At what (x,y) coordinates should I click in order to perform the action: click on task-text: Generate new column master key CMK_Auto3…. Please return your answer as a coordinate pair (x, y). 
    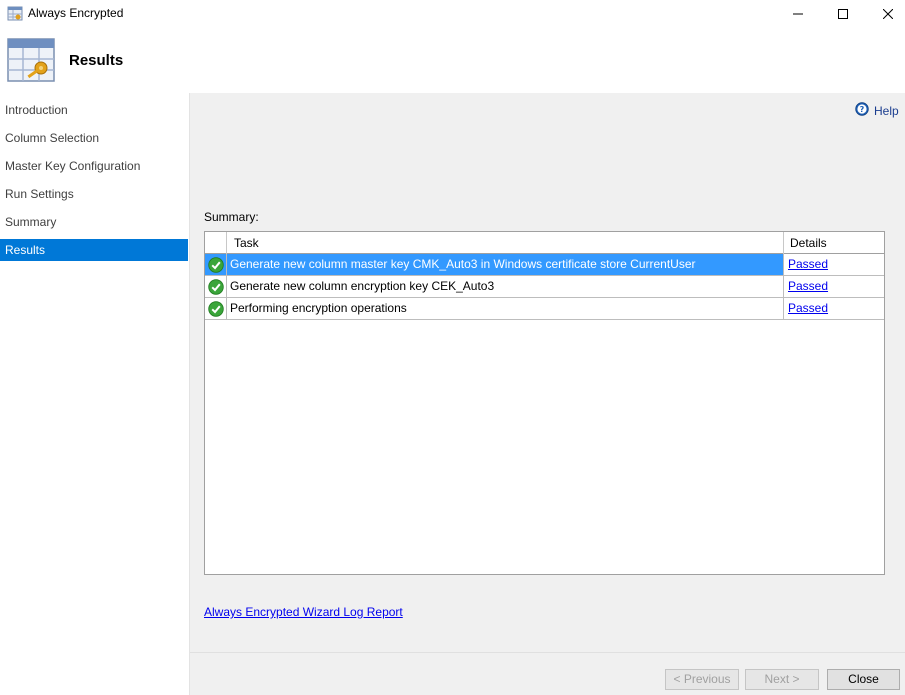
    Looking at the image, I should click on (463, 264).